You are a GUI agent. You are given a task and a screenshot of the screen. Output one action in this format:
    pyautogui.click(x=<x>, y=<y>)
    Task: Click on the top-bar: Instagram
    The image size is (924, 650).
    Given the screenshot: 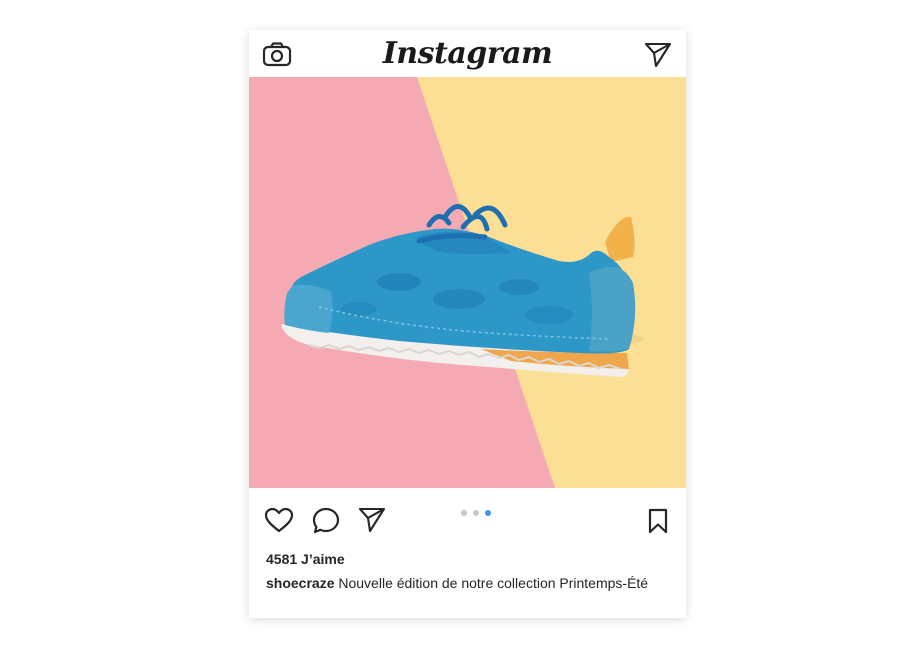 What is the action you would take?
    pyautogui.click(x=467, y=53)
    